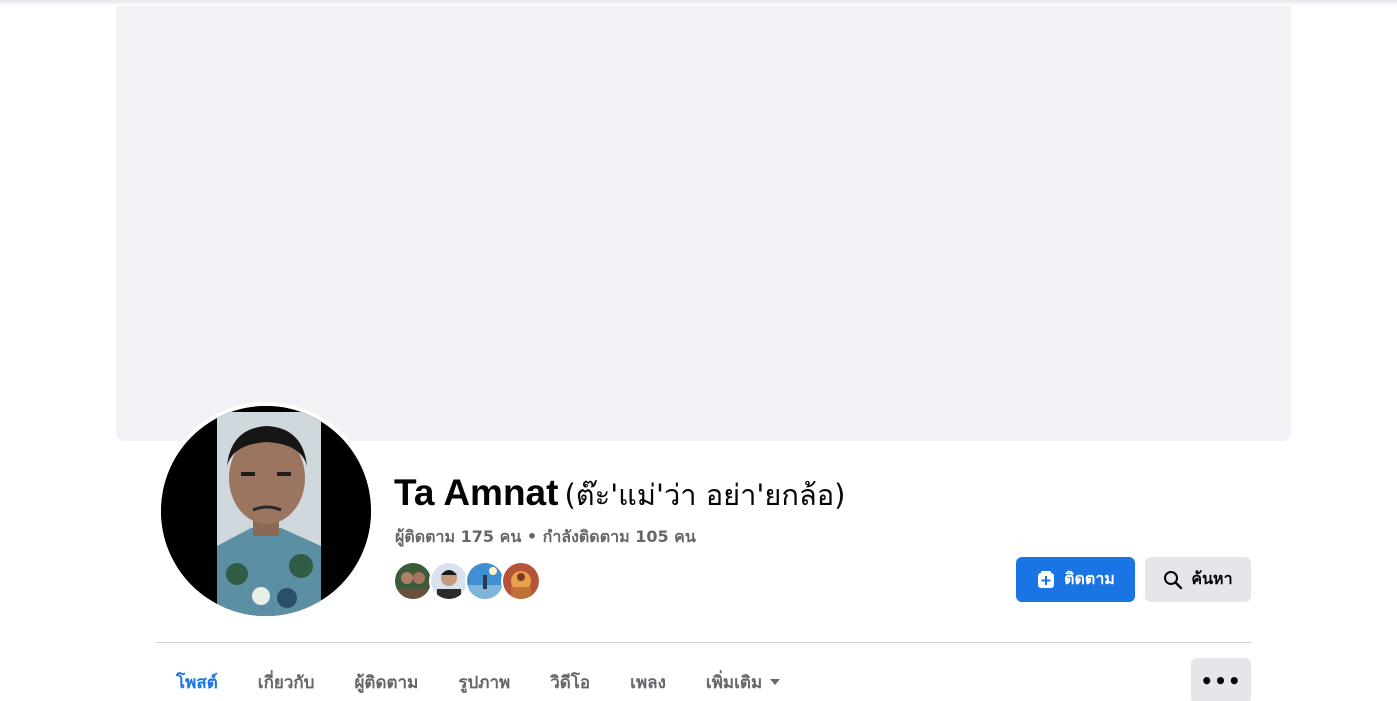  I want to click on tab-posts: โพสต์, so click(197, 679).